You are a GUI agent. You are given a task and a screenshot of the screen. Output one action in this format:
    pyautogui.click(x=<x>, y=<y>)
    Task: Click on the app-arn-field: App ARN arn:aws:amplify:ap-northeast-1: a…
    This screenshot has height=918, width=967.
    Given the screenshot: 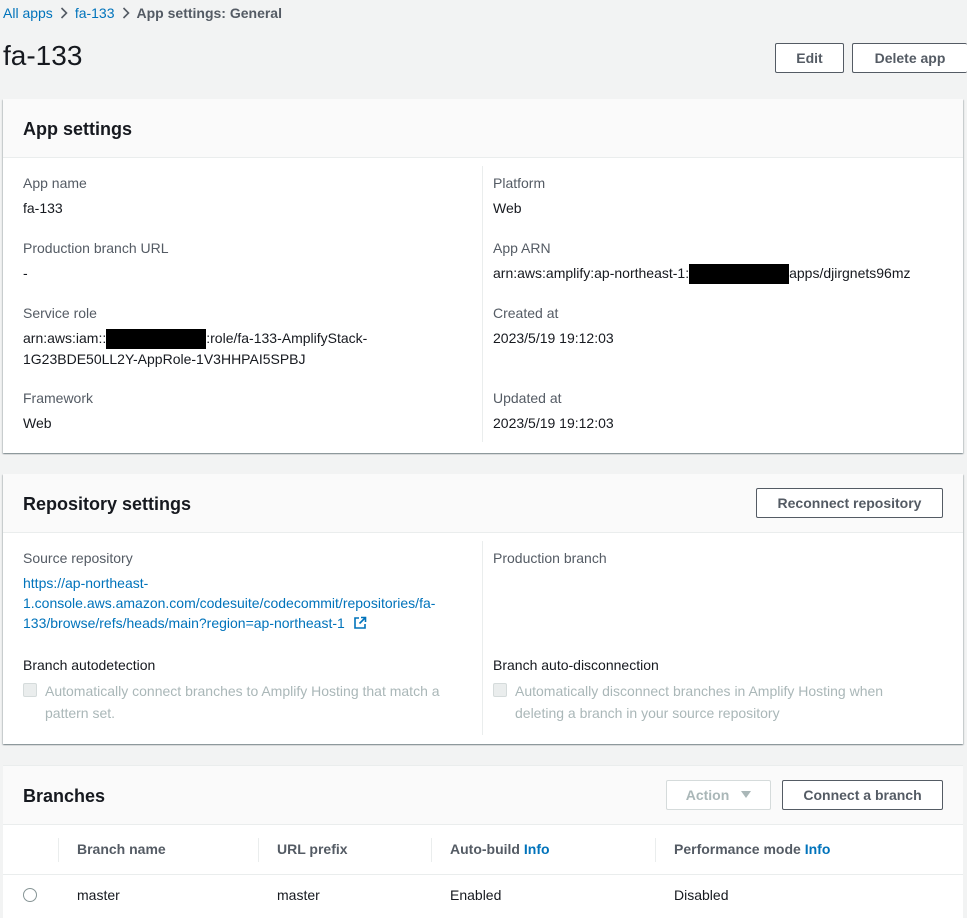 What is the action you would take?
    pyautogui.click(x=702, y=261)
    